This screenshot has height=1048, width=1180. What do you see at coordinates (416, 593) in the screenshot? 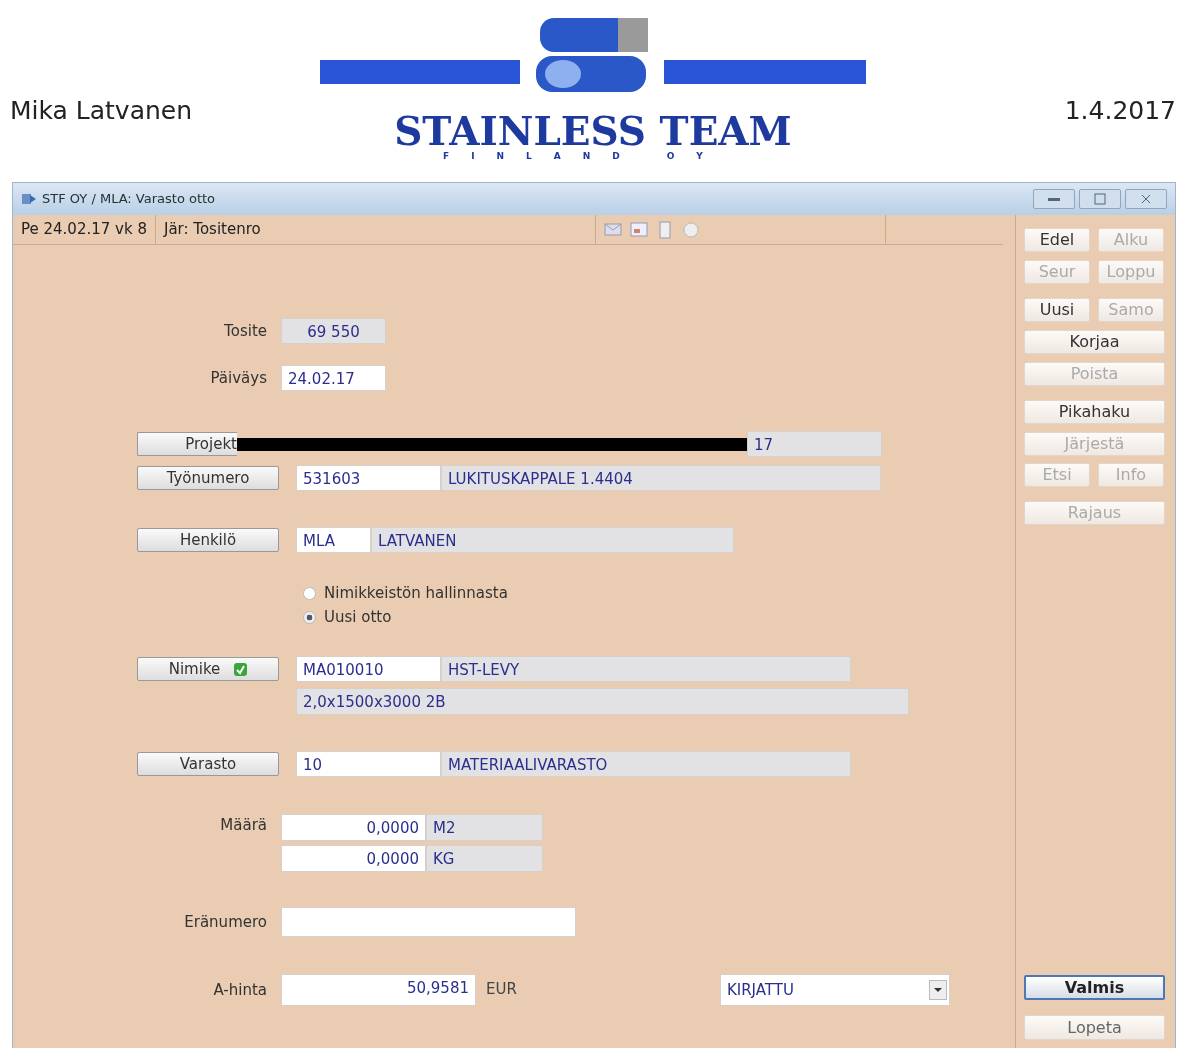
I see `radio-label: Nimikkeistön hallinnasta` at bounding box center [416, 593].